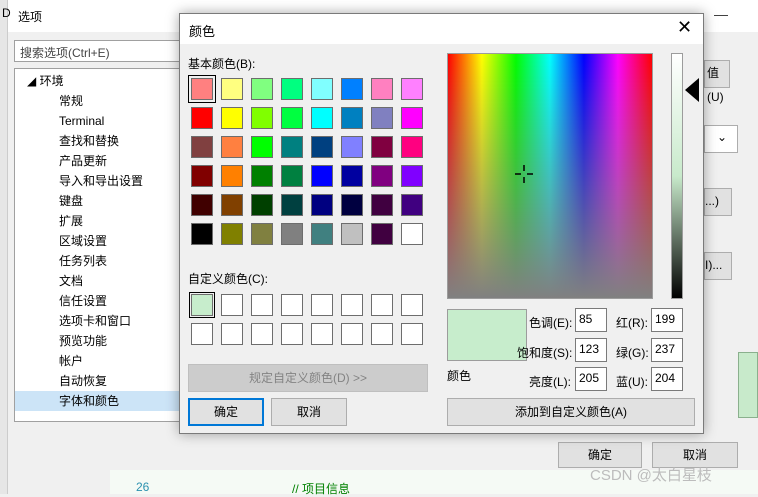  Describe the element at coordinates (102, 121) in the screenshot. I see `tree-item: Terminal` at that location.